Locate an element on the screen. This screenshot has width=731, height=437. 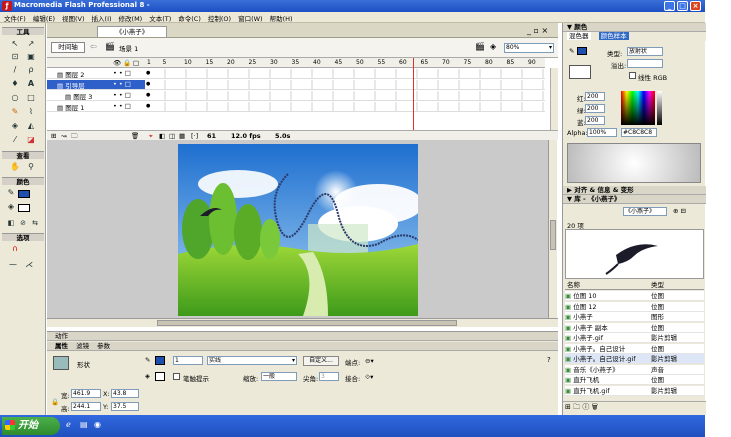
lock-ratio-icon: 🔒 is located at coordinates (55, 402).